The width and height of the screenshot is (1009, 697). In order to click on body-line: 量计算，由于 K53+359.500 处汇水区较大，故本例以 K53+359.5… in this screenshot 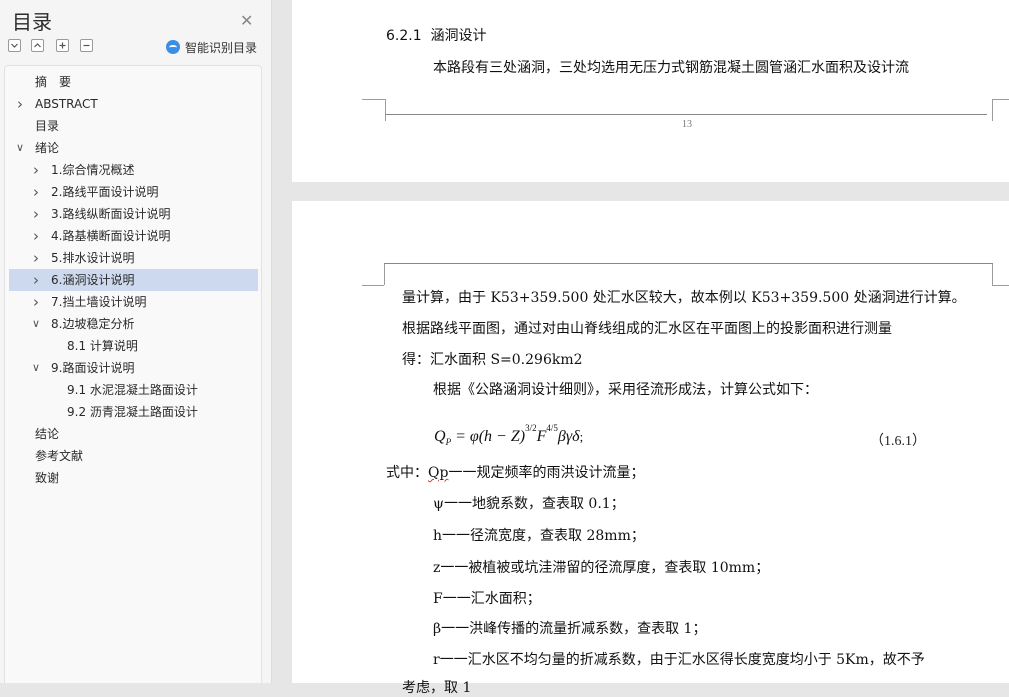, I will do `click(684, 298)`.